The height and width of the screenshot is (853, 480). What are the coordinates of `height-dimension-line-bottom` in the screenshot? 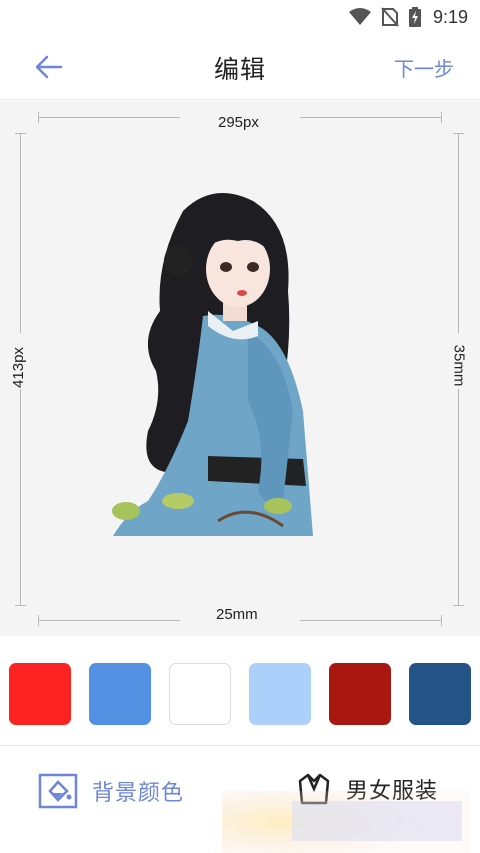 It's located at (20, 497).